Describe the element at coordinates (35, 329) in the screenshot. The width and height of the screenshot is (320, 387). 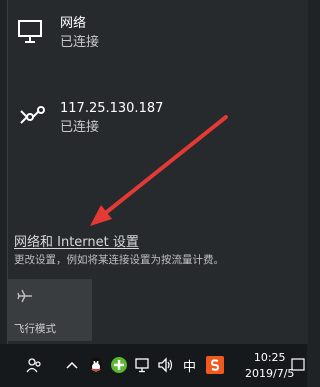
I see `airplane-mode-label: 飞行模式` at that location.